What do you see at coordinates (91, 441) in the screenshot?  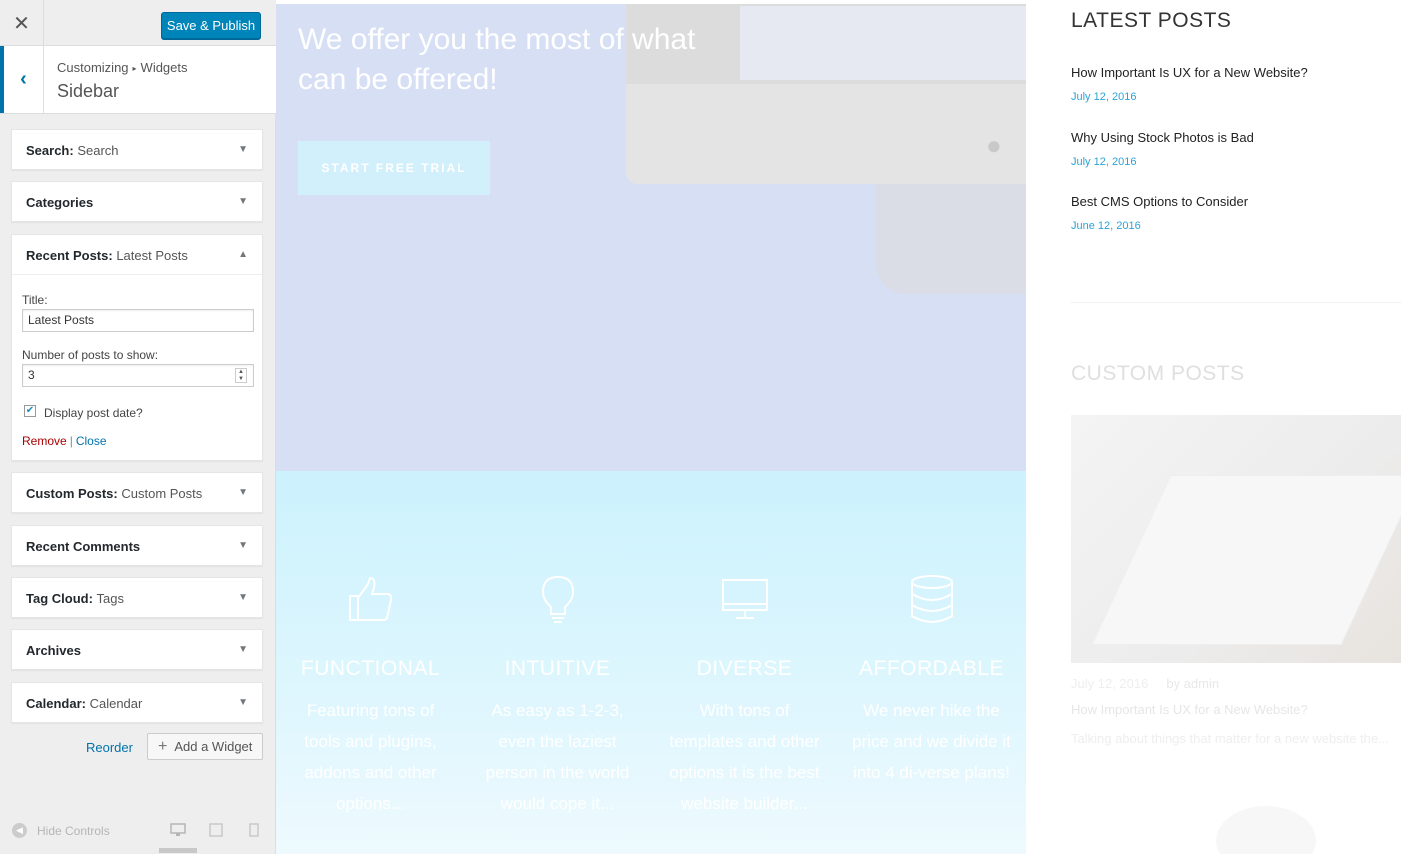 I see `close-widget-link: Close` at bounding box center [91, 441].